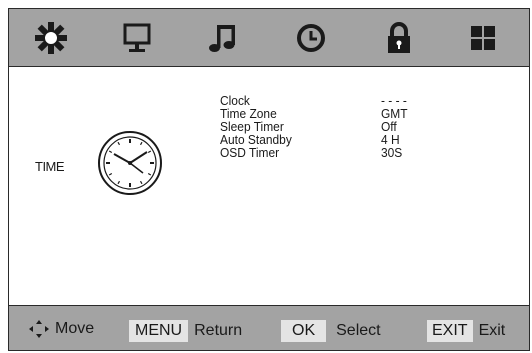  What do you see at coordinates (331, 331) in the screenshot?
I see `hint-select: OK Select` at bounding box center [331, 331].